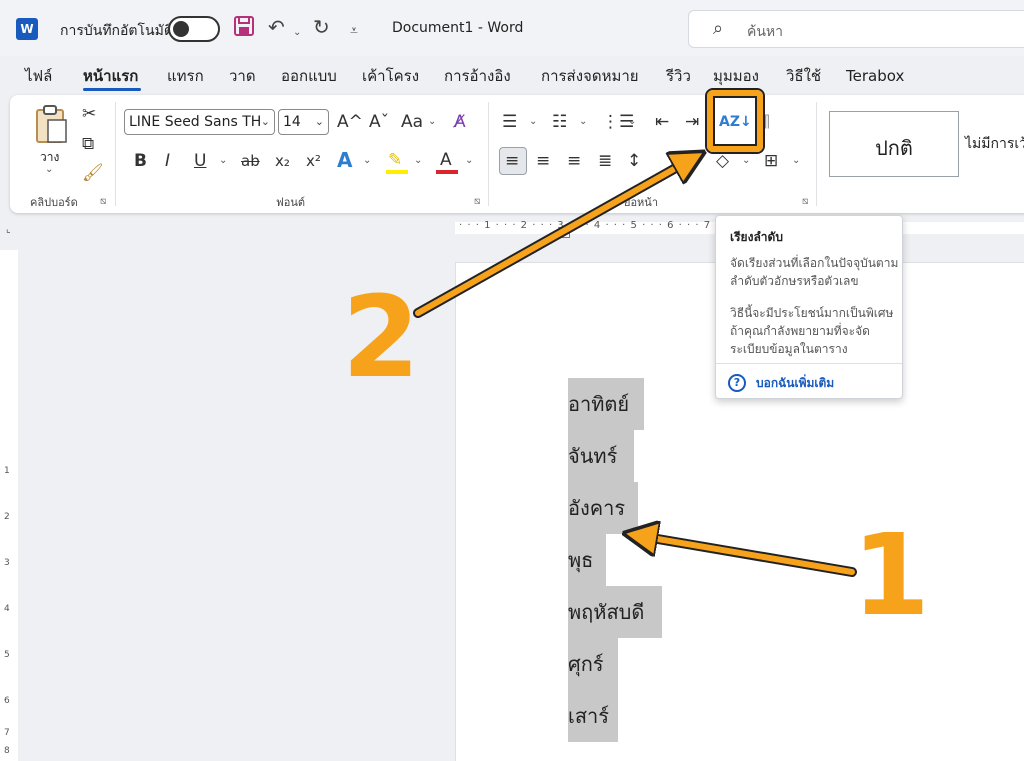 The image size is (1024, 761). Describe the element at coordinates (381, 338) in the screenshot. I see `annotation-number-2: 2` at that location.